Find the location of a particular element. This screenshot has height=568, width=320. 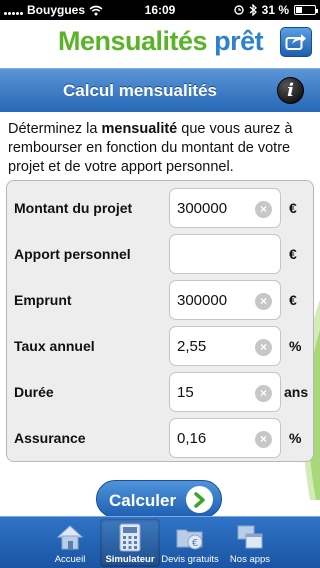

title-bar: Calcul mensualités i is located at coordinates (160, 90).